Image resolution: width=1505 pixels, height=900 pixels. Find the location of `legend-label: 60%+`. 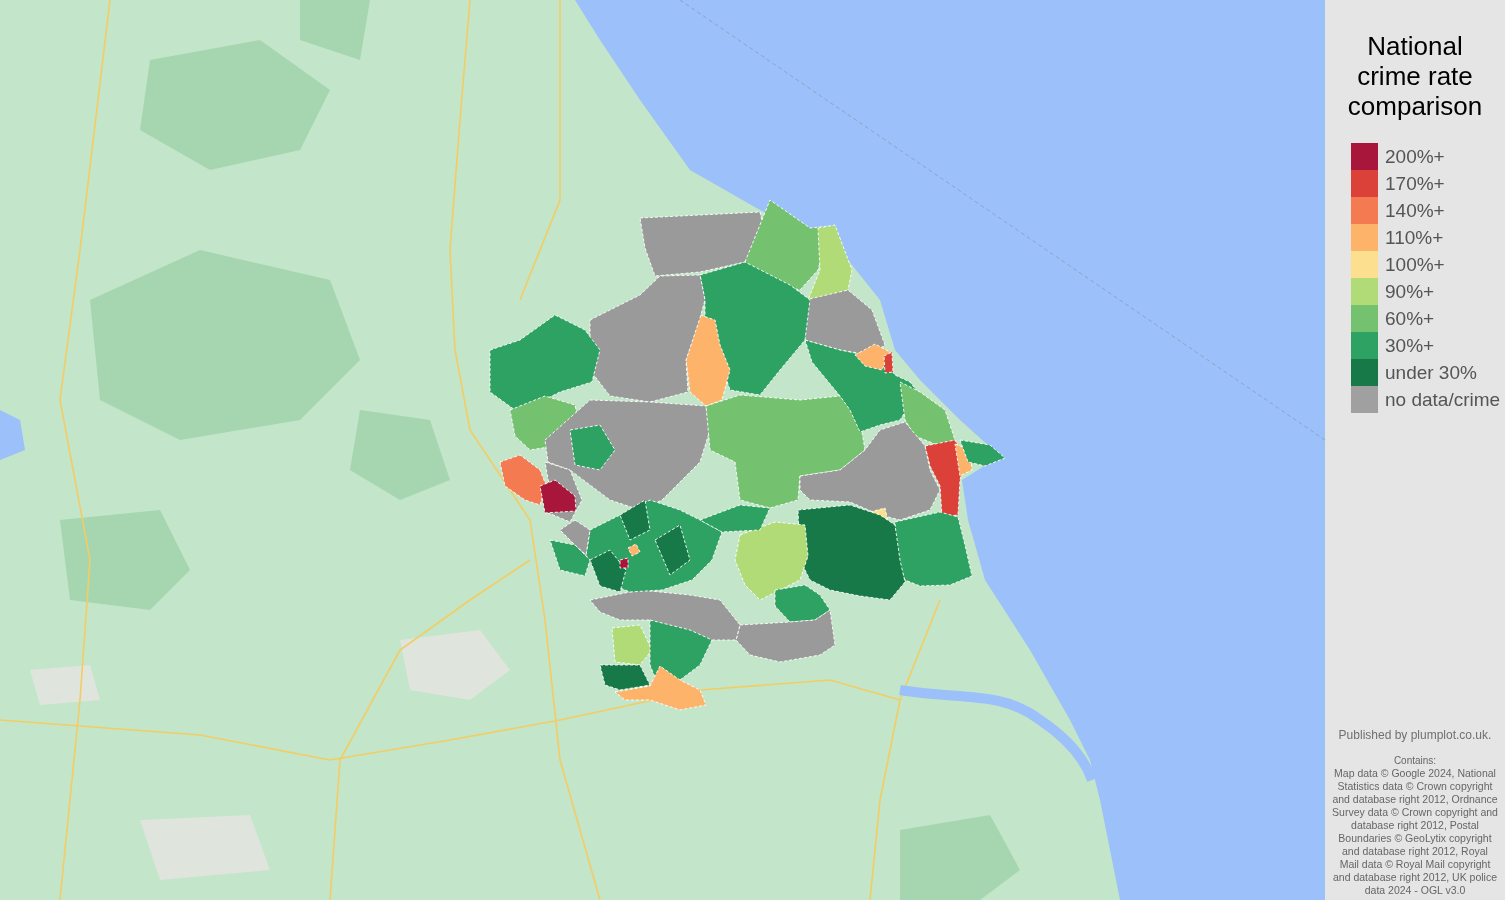

legend-label: 60%+ is located at coordinates (1410, 318).